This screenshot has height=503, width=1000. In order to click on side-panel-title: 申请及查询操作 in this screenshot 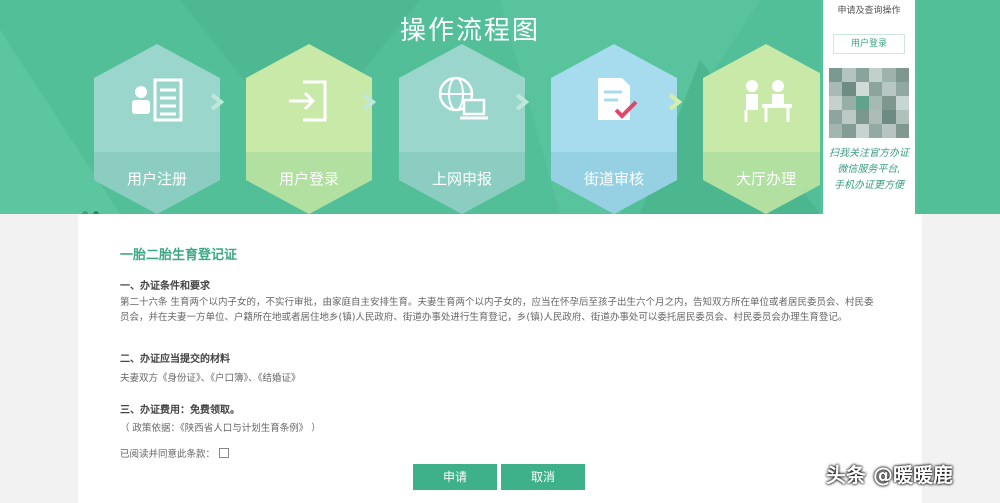, I will do `click(869, 11)`.